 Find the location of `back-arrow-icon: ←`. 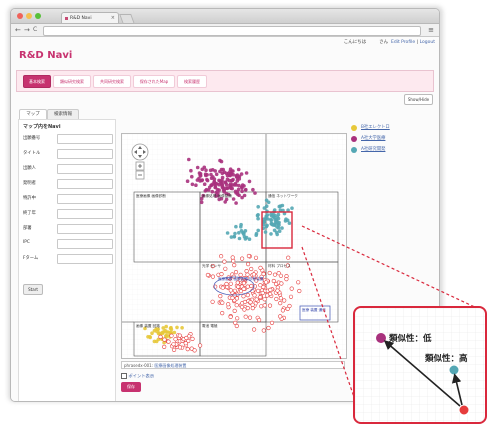

back-arrow-icon: ← is located at coordinates (18, 30).